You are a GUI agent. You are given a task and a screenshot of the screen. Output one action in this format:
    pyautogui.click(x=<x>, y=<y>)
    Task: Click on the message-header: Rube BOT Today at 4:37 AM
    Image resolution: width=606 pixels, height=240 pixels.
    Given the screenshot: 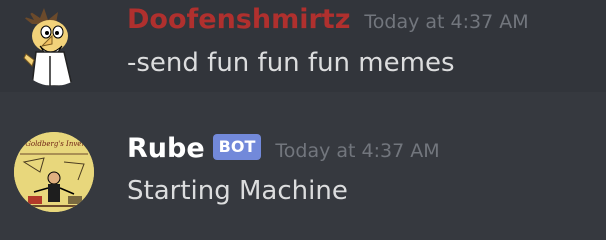 What is the action you would take?
    pyautogui.click(x=283, y=149)
    